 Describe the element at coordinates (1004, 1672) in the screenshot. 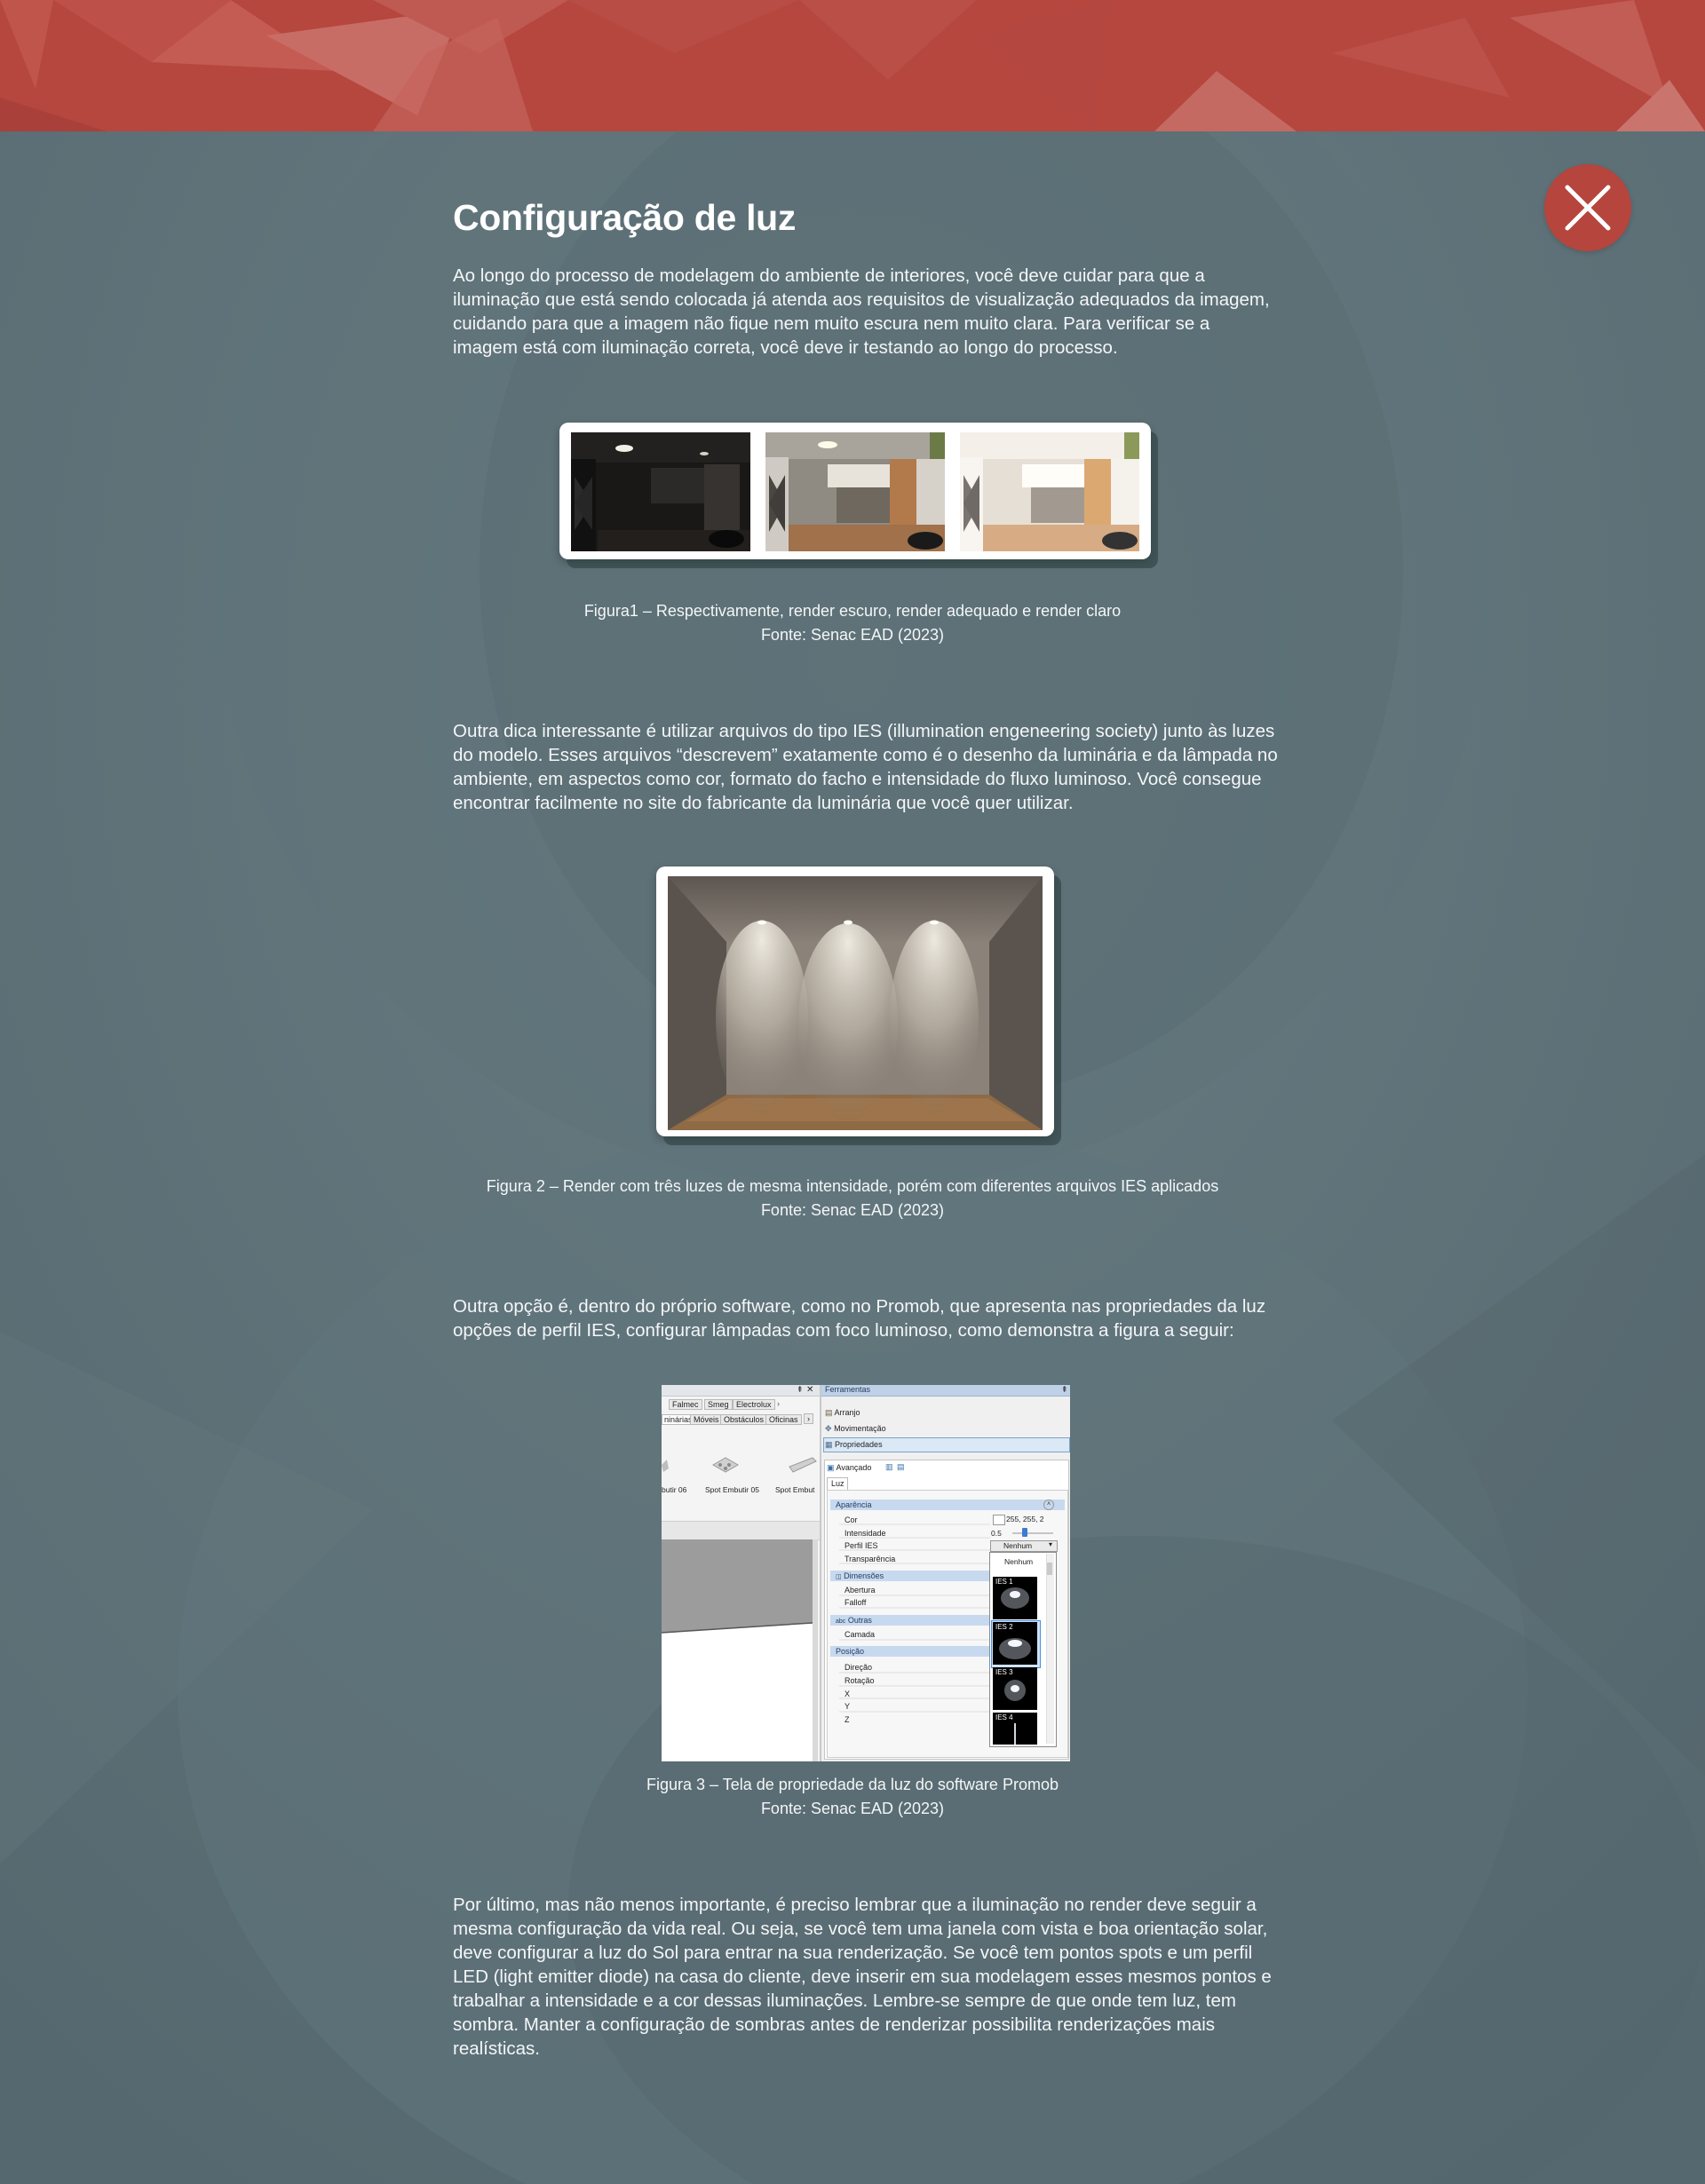

I see `ies-option-3: IES 3` at that location.